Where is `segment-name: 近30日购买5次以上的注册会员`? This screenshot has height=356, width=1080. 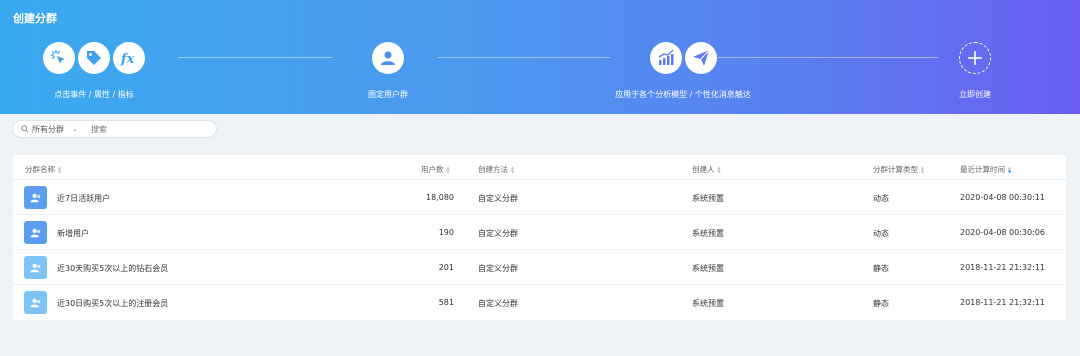
segment-name: 近30日购买5次以上的注册会员 is located at coordinates (112, 303).